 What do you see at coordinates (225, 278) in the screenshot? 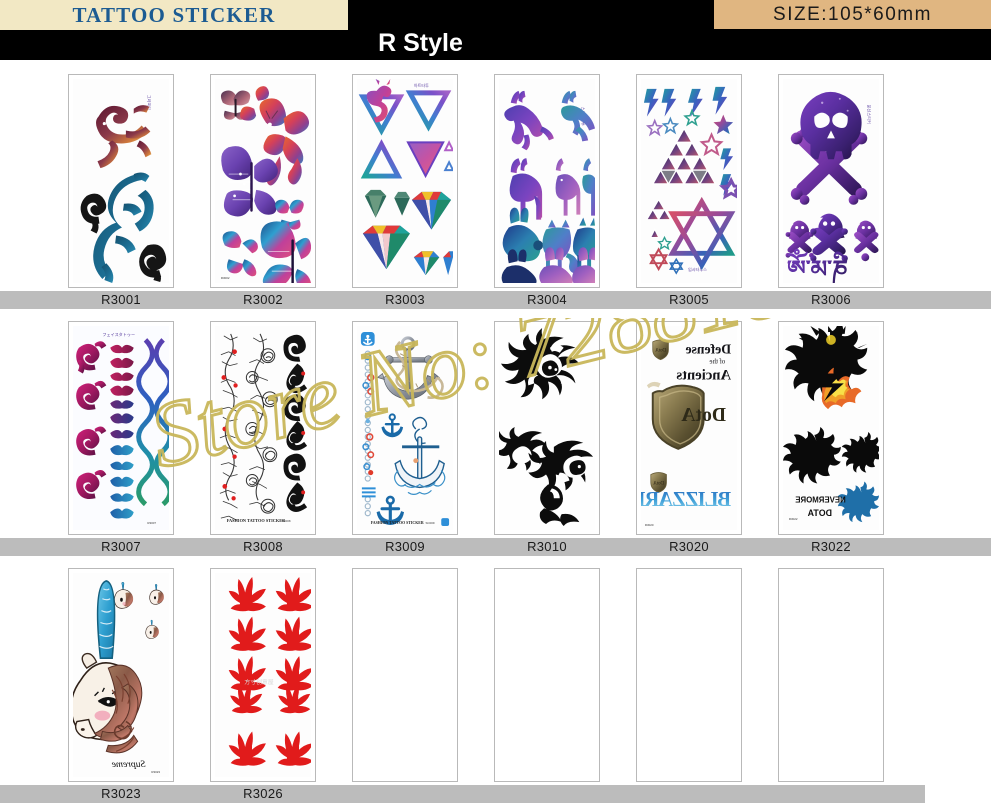
I see `svg-text: R3002` at bounding box center [225, 278].